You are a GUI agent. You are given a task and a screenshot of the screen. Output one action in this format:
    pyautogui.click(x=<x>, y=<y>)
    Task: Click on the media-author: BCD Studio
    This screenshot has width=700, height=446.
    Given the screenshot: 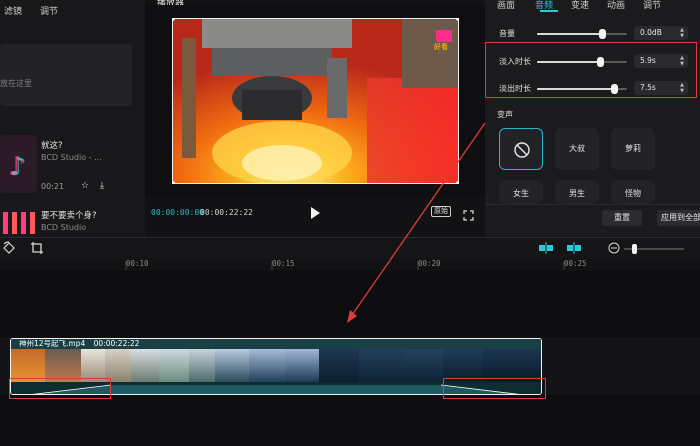 What is the action you would take?
    pyautogui.click(x=64, y=227)
    